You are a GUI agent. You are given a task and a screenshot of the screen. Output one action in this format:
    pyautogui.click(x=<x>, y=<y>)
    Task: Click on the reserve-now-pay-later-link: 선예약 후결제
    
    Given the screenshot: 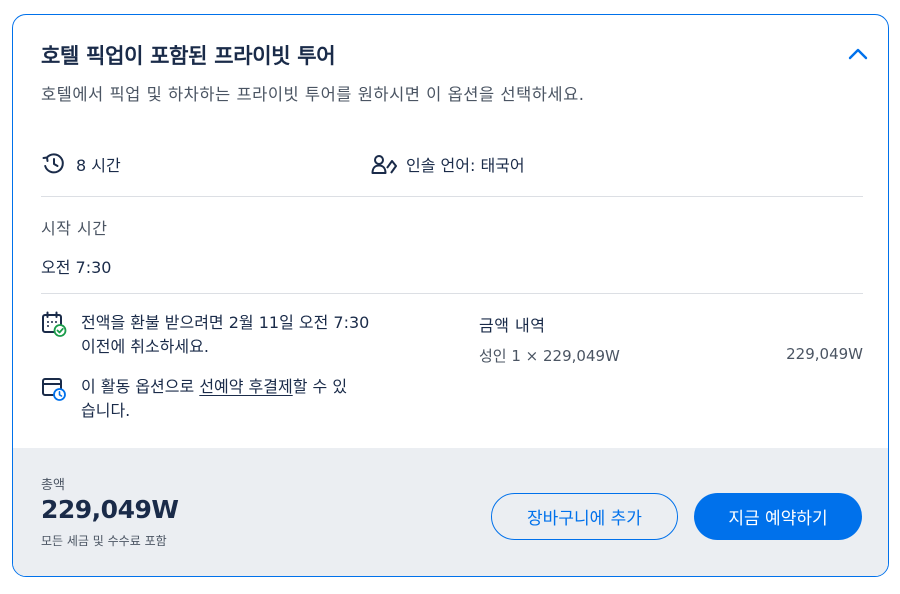 What is the action you would take?
    pyautogui.click(x=245, y=386)
    